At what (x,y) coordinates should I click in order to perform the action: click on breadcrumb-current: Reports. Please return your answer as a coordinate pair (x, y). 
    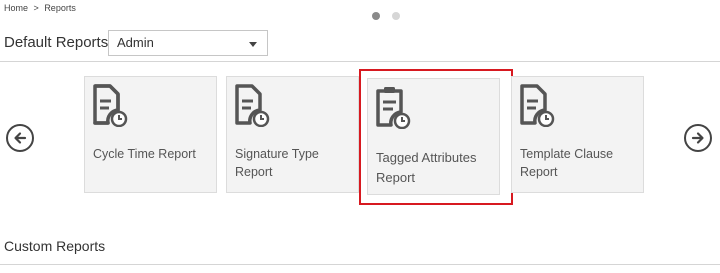
    Looking at the image, I should click on (60, 8).